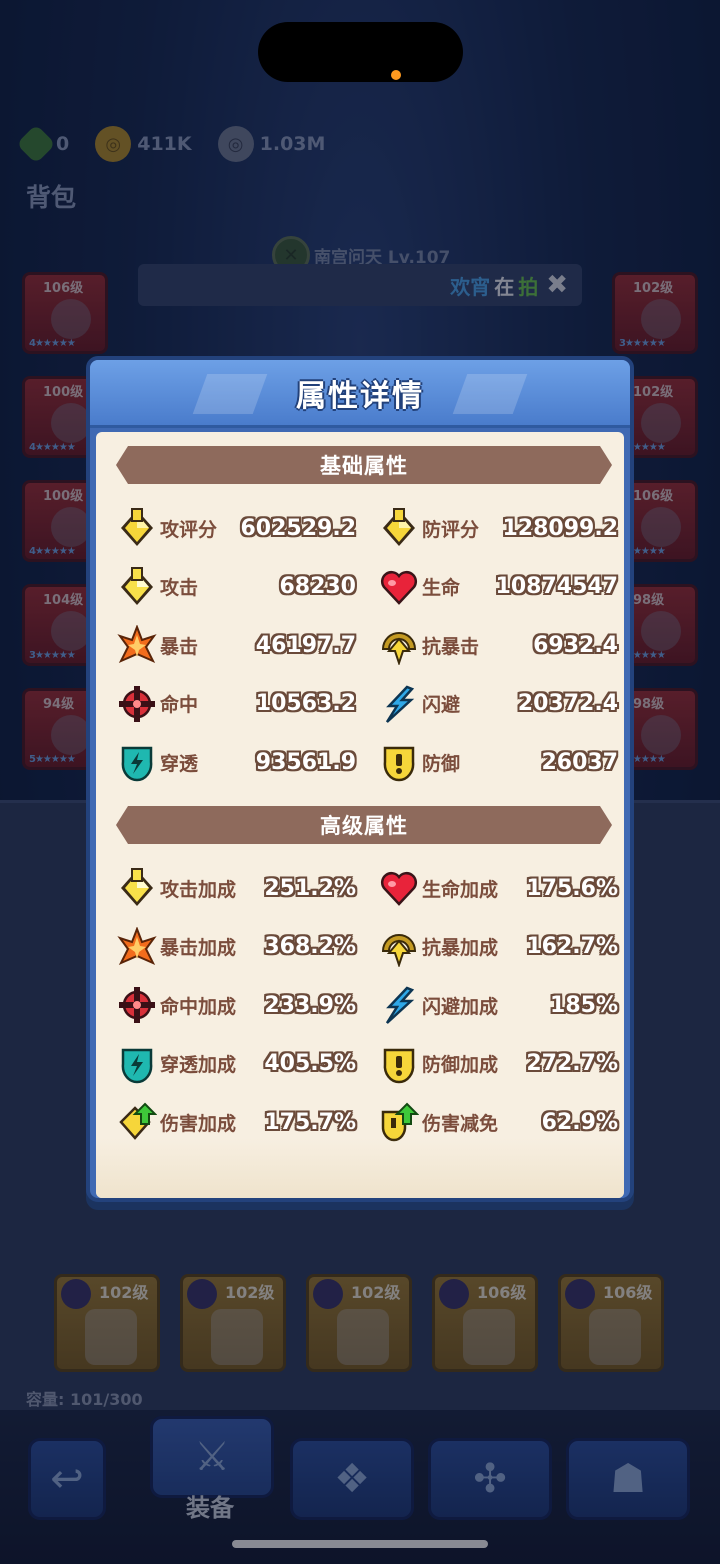 The image size is (720, 1564). Describe the element at coordinates (572, 946) in the screenshot. I see `stat-value: 162.7%` at that location.